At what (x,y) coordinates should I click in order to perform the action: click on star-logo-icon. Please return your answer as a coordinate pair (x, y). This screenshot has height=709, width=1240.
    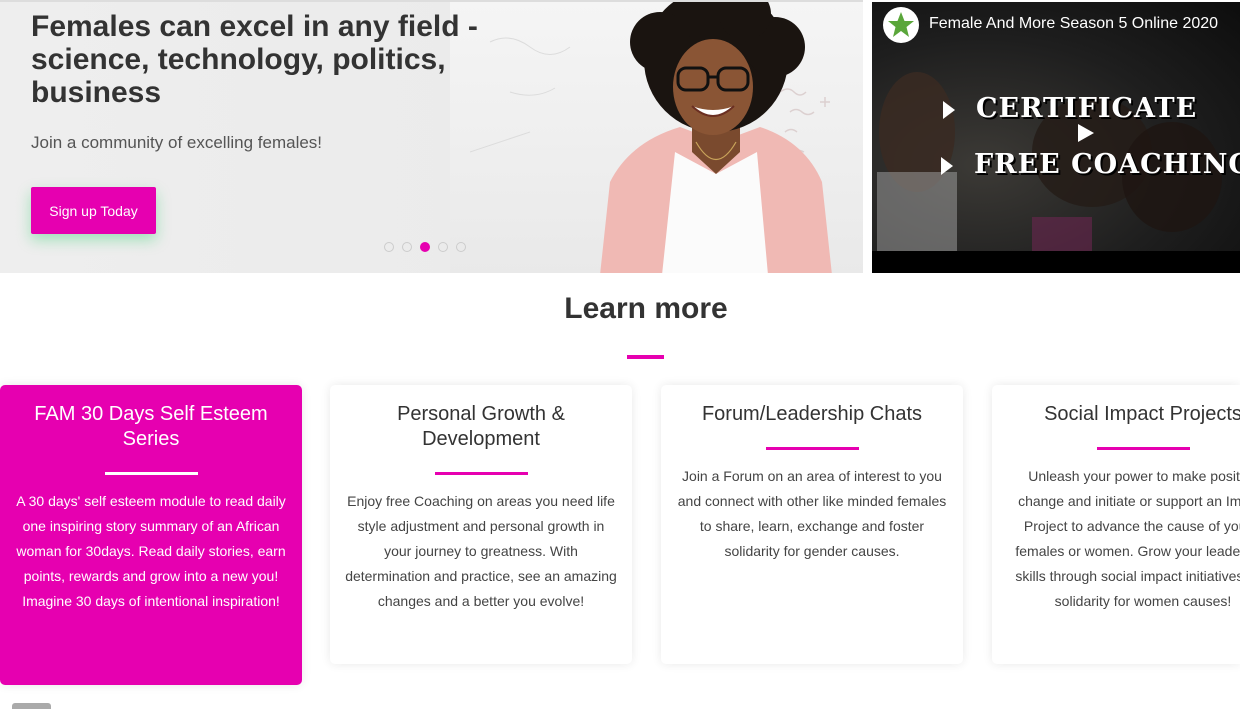
    Looking at the image, I should click on (901, 24).